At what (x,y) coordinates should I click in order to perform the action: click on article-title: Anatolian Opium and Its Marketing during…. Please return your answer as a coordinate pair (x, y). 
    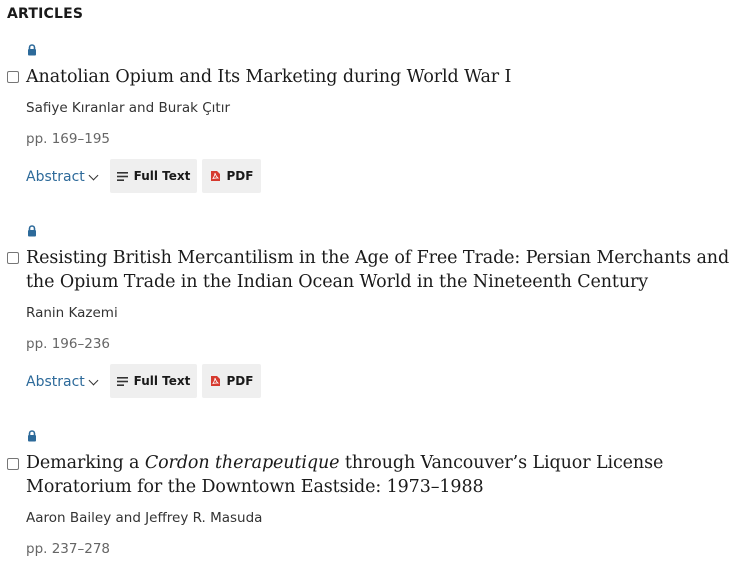
    Looking at the image, I should click on (386, 77).